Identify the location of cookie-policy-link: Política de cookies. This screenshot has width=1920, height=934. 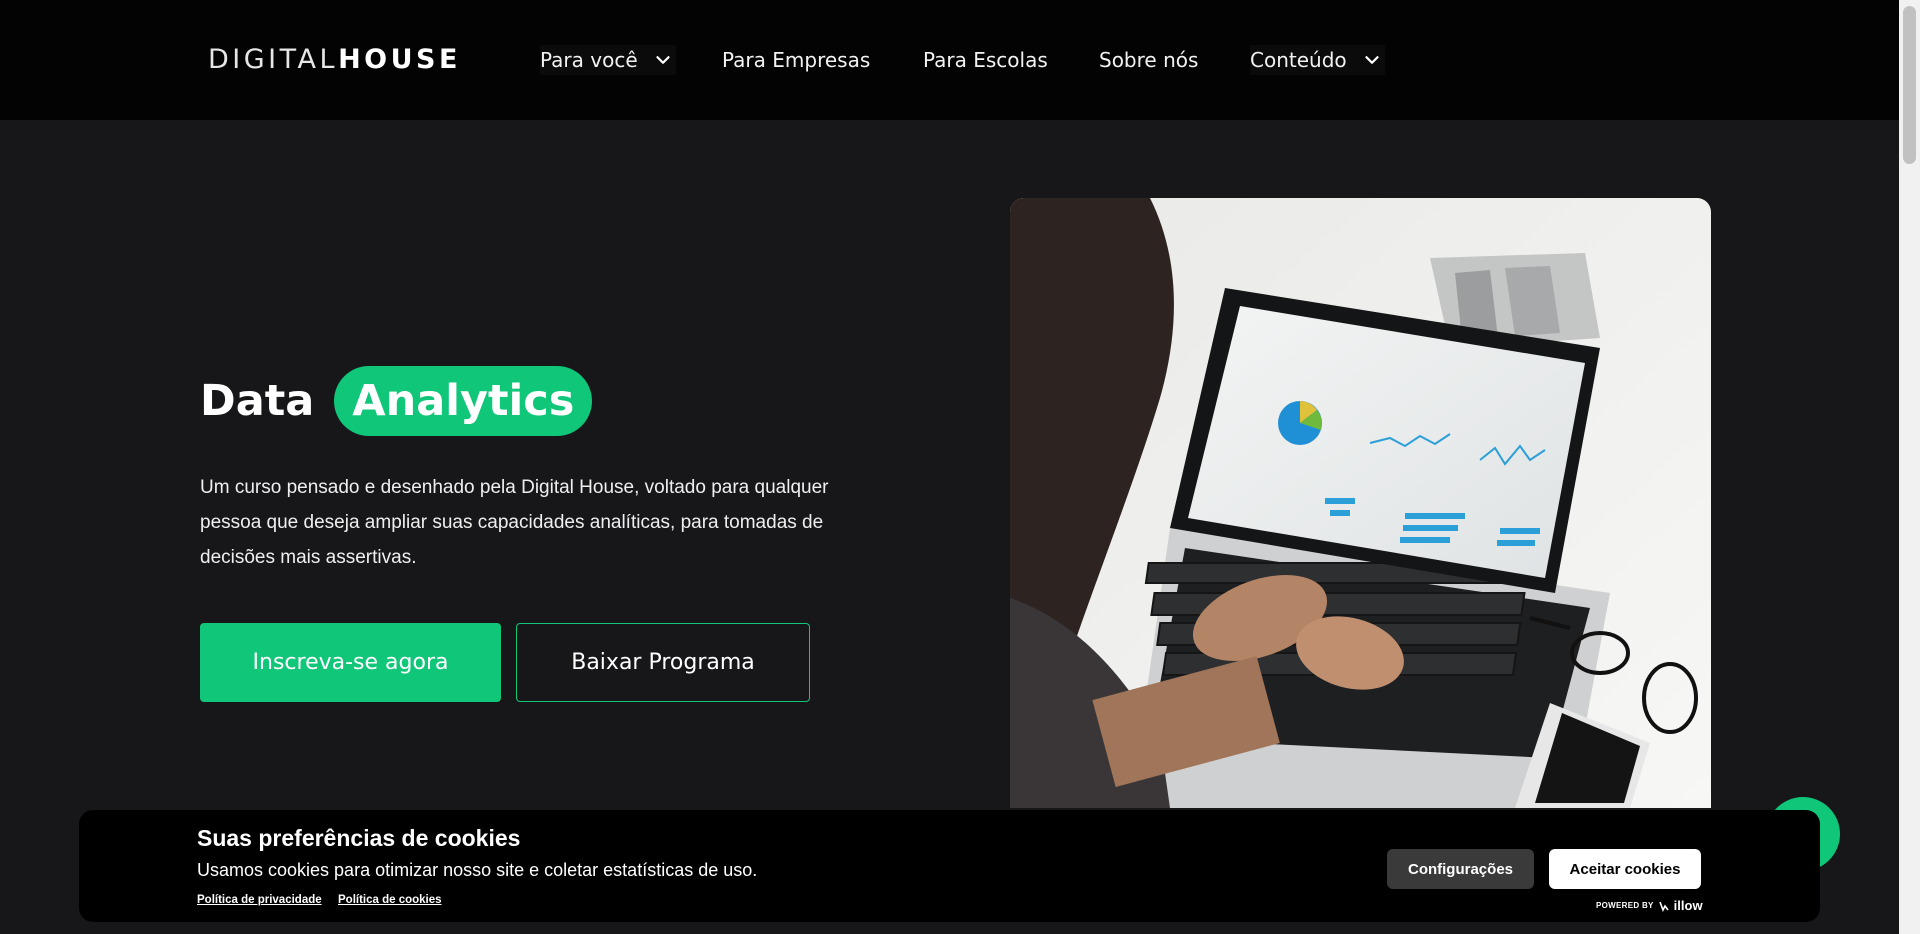
(390, 900).